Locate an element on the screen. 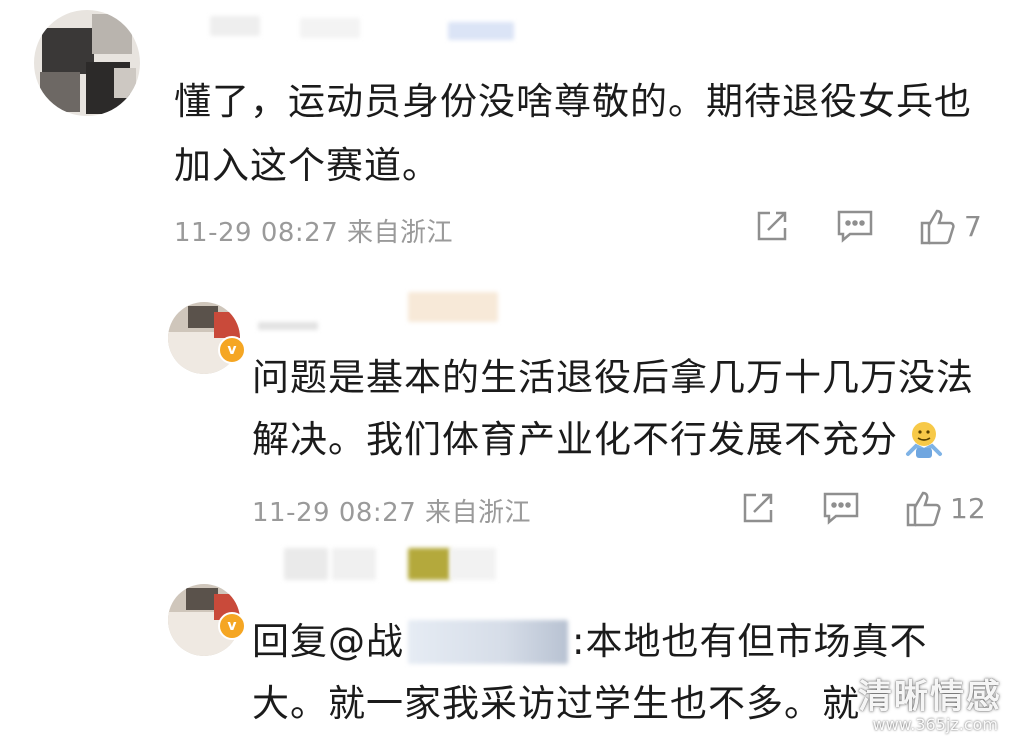 The width and height of the screenshot is (1014, 740). comment-text: 懂了，运动员身份没啥尊敬的。期待退役女兵也 is located at coordinates (573, 101).